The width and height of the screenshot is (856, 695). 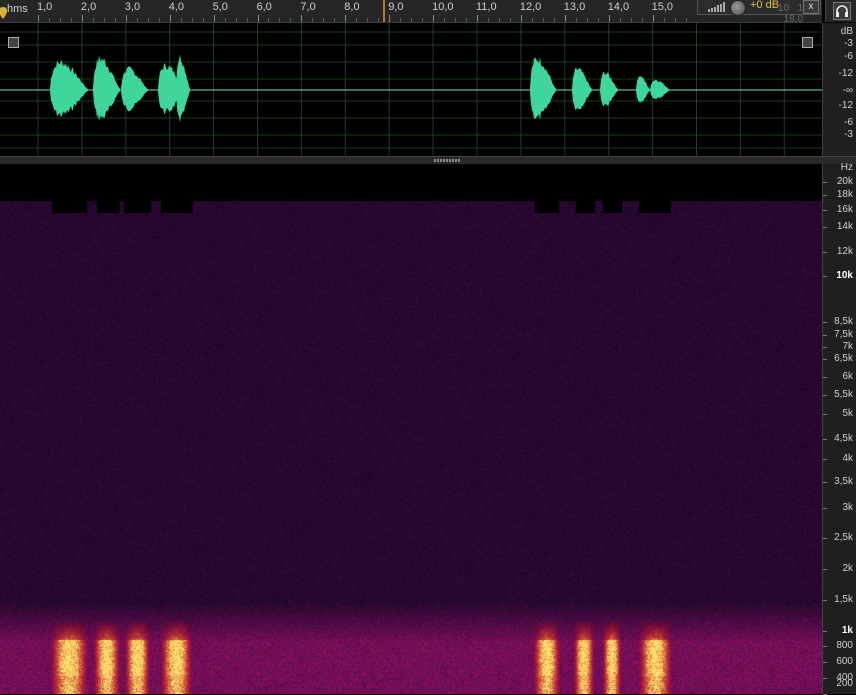 What do you see at coordinates (843, 358) in the screenshot?
I see `hz-scale-label: 6,5k` at bounding box center [843, 358].